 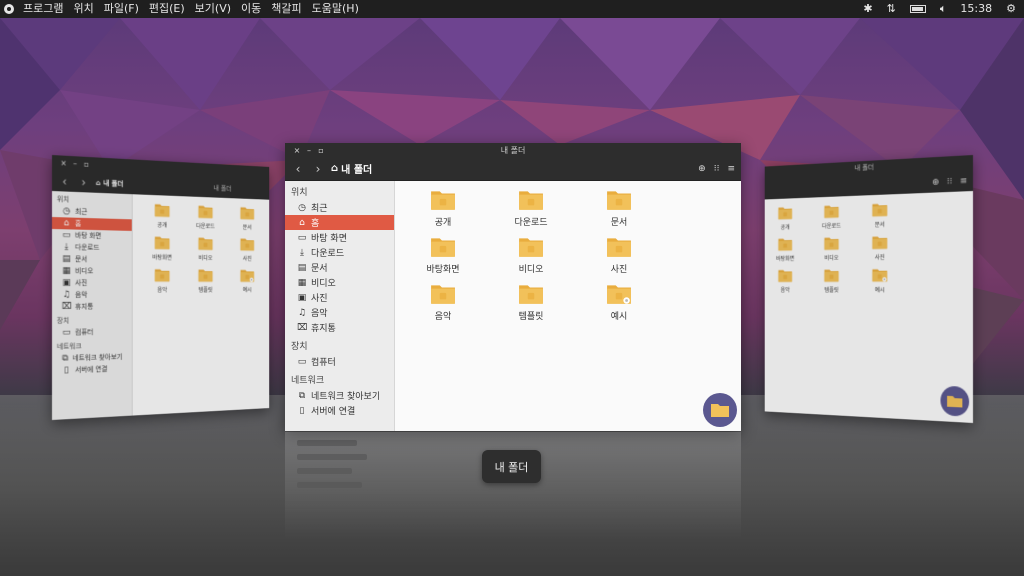 I want to click on battery-icon, so click(x=918, y=9).